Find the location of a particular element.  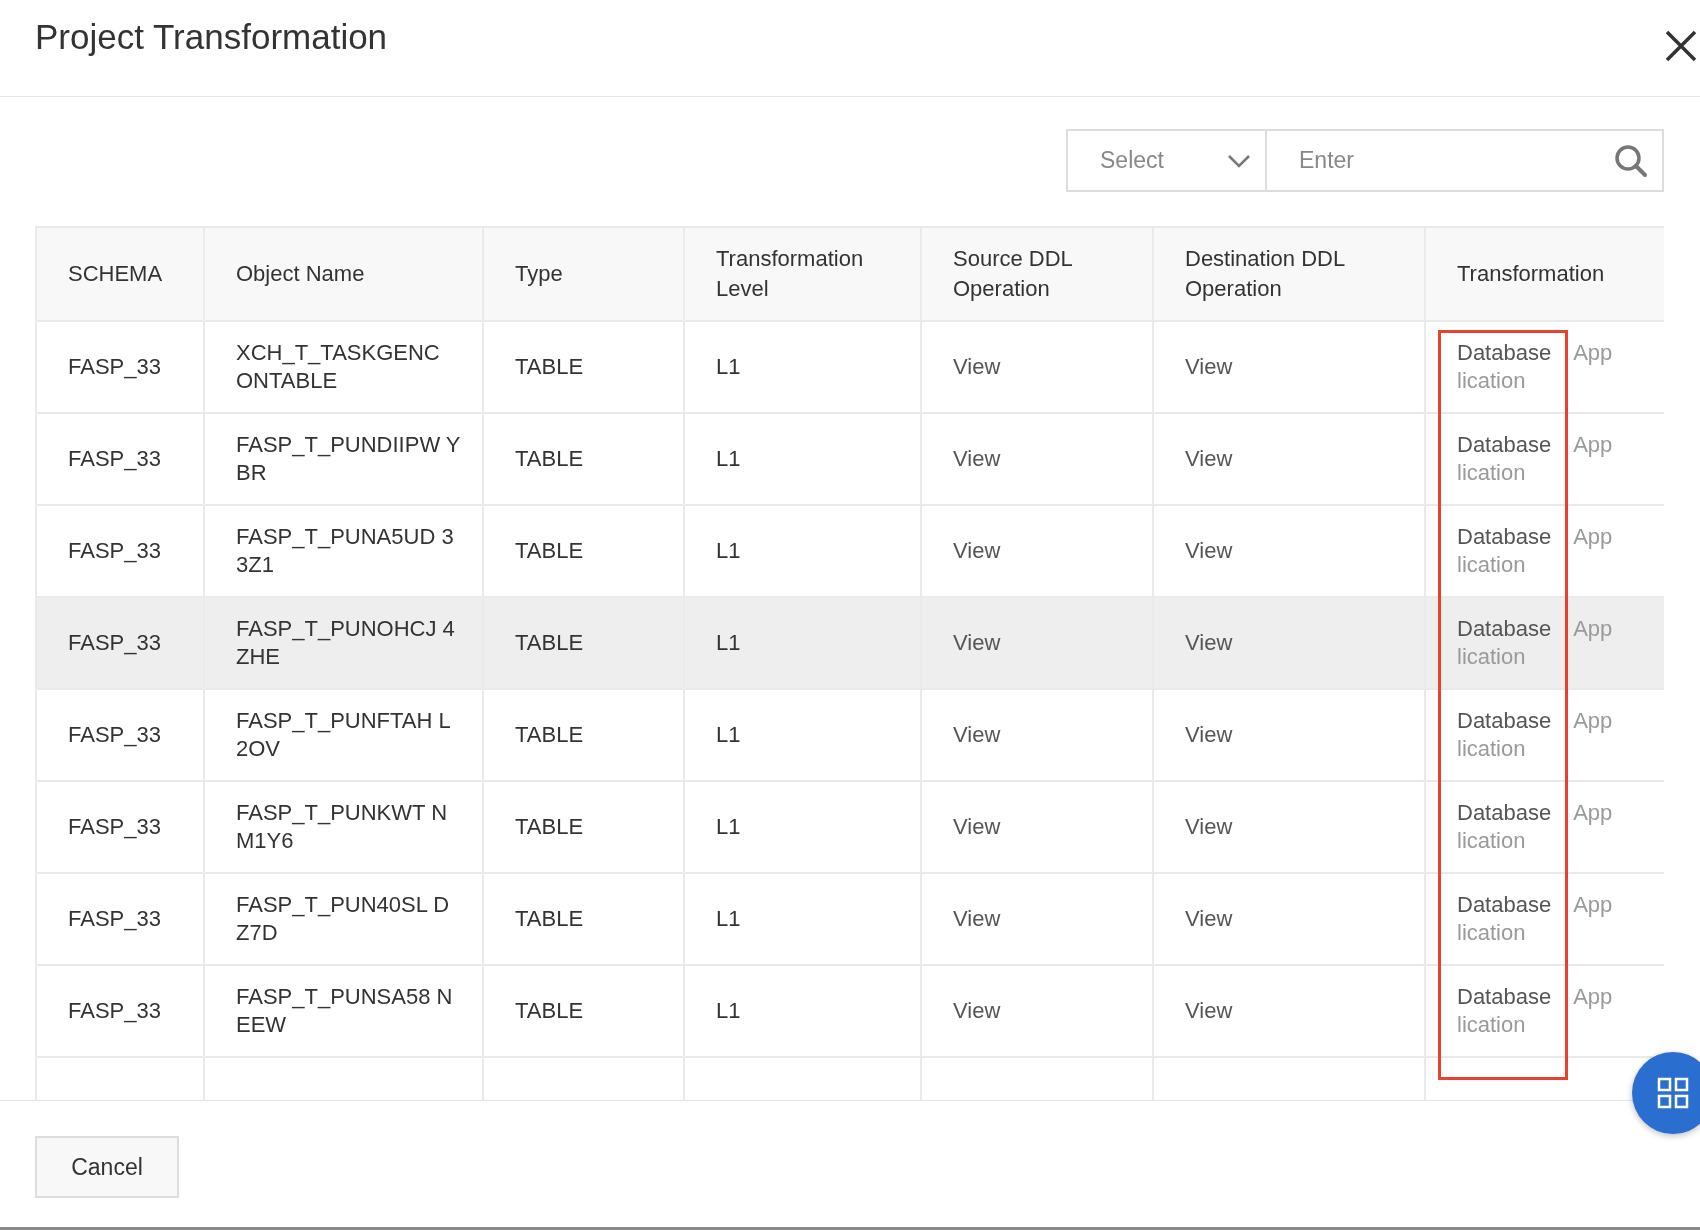

grid-icon is located at coordinates (1673, 1093).